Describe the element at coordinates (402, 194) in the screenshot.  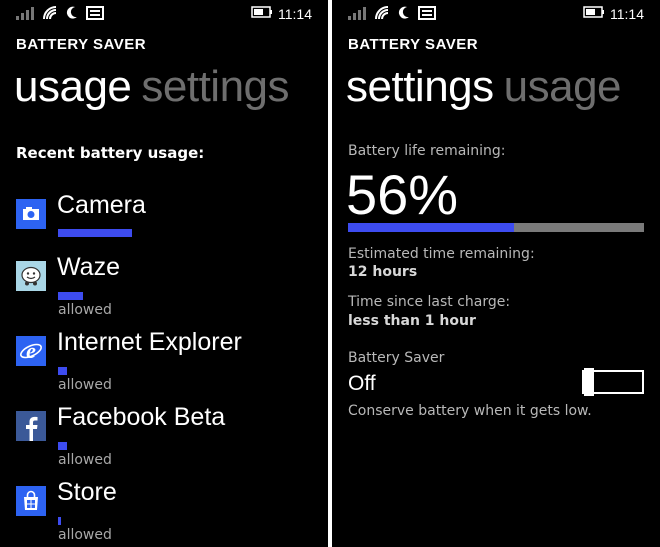
I see `battery-percent: 56%` at that location.